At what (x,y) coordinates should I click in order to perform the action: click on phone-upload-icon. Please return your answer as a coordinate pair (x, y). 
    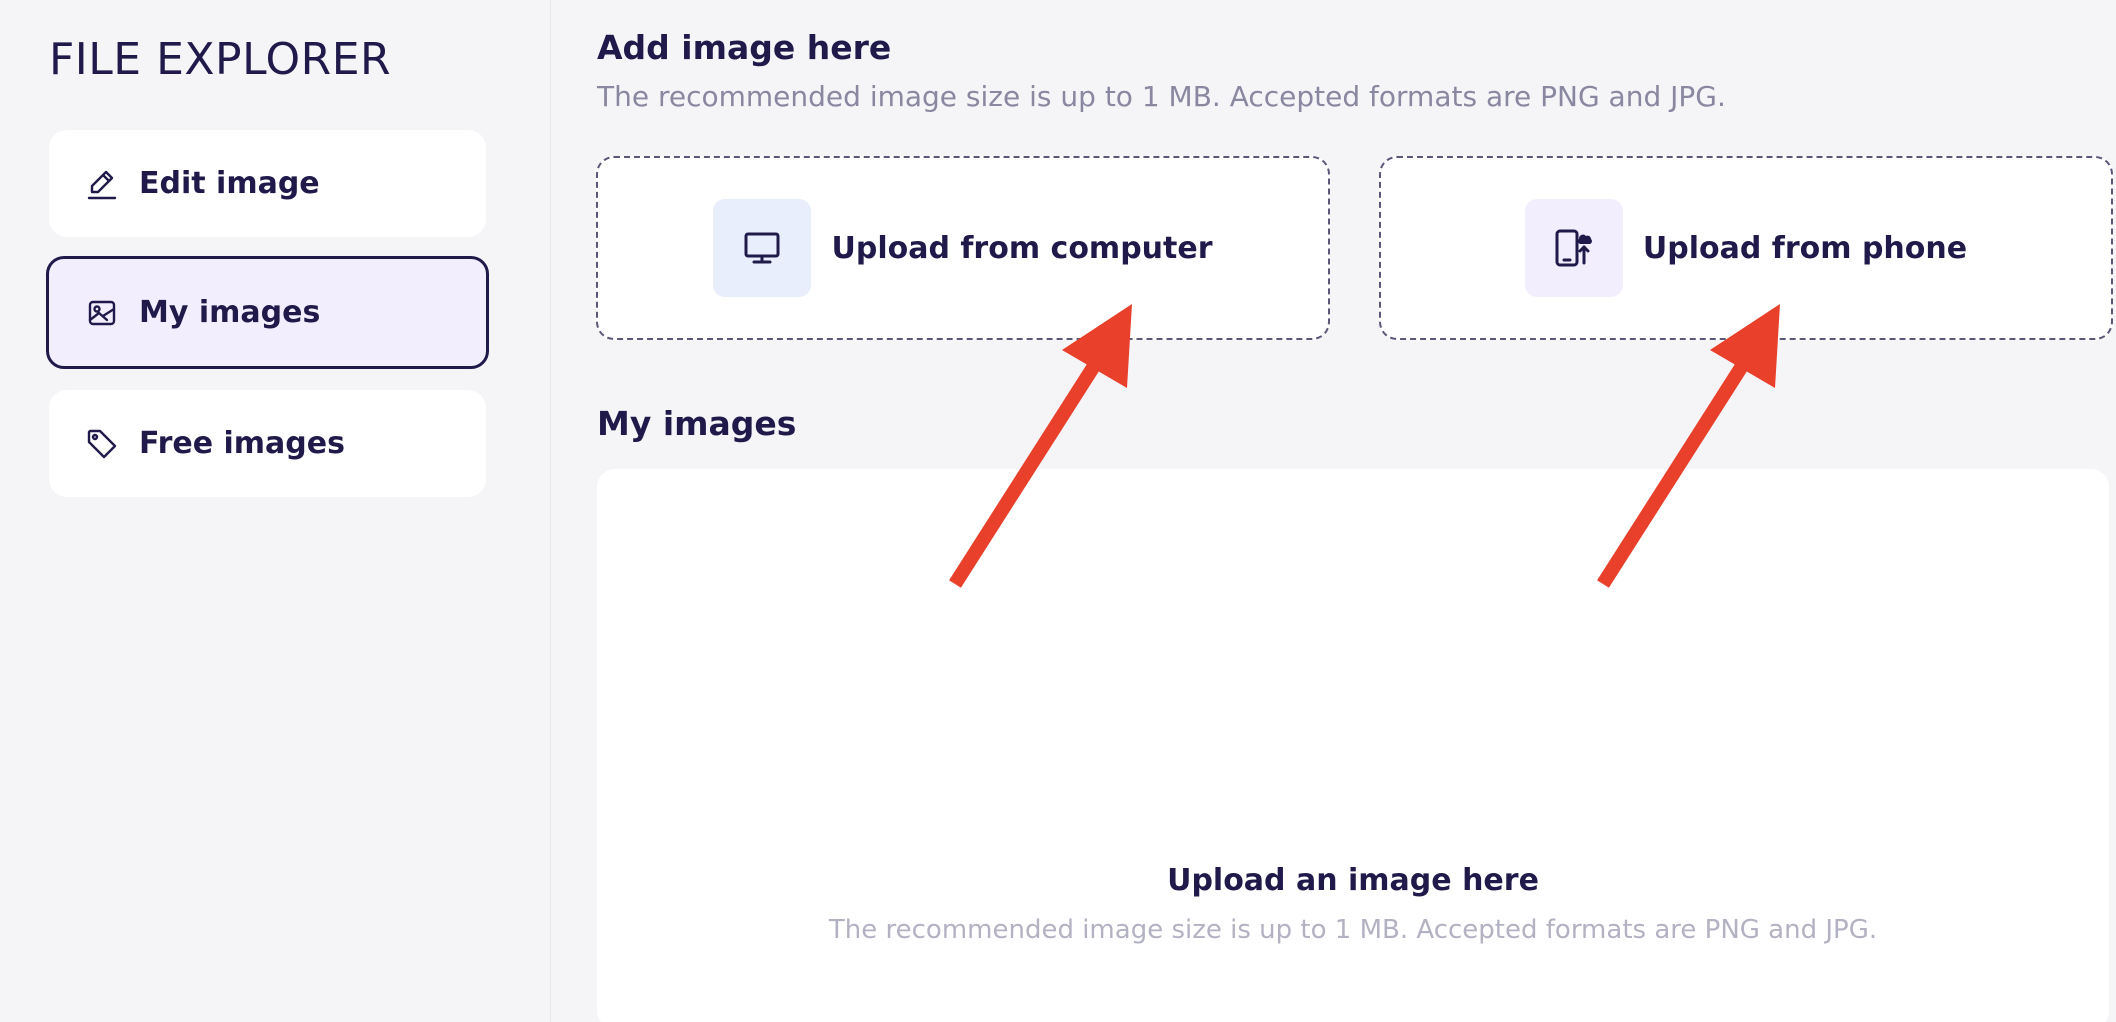
    Looking at the image, I should click on (1573, 248).